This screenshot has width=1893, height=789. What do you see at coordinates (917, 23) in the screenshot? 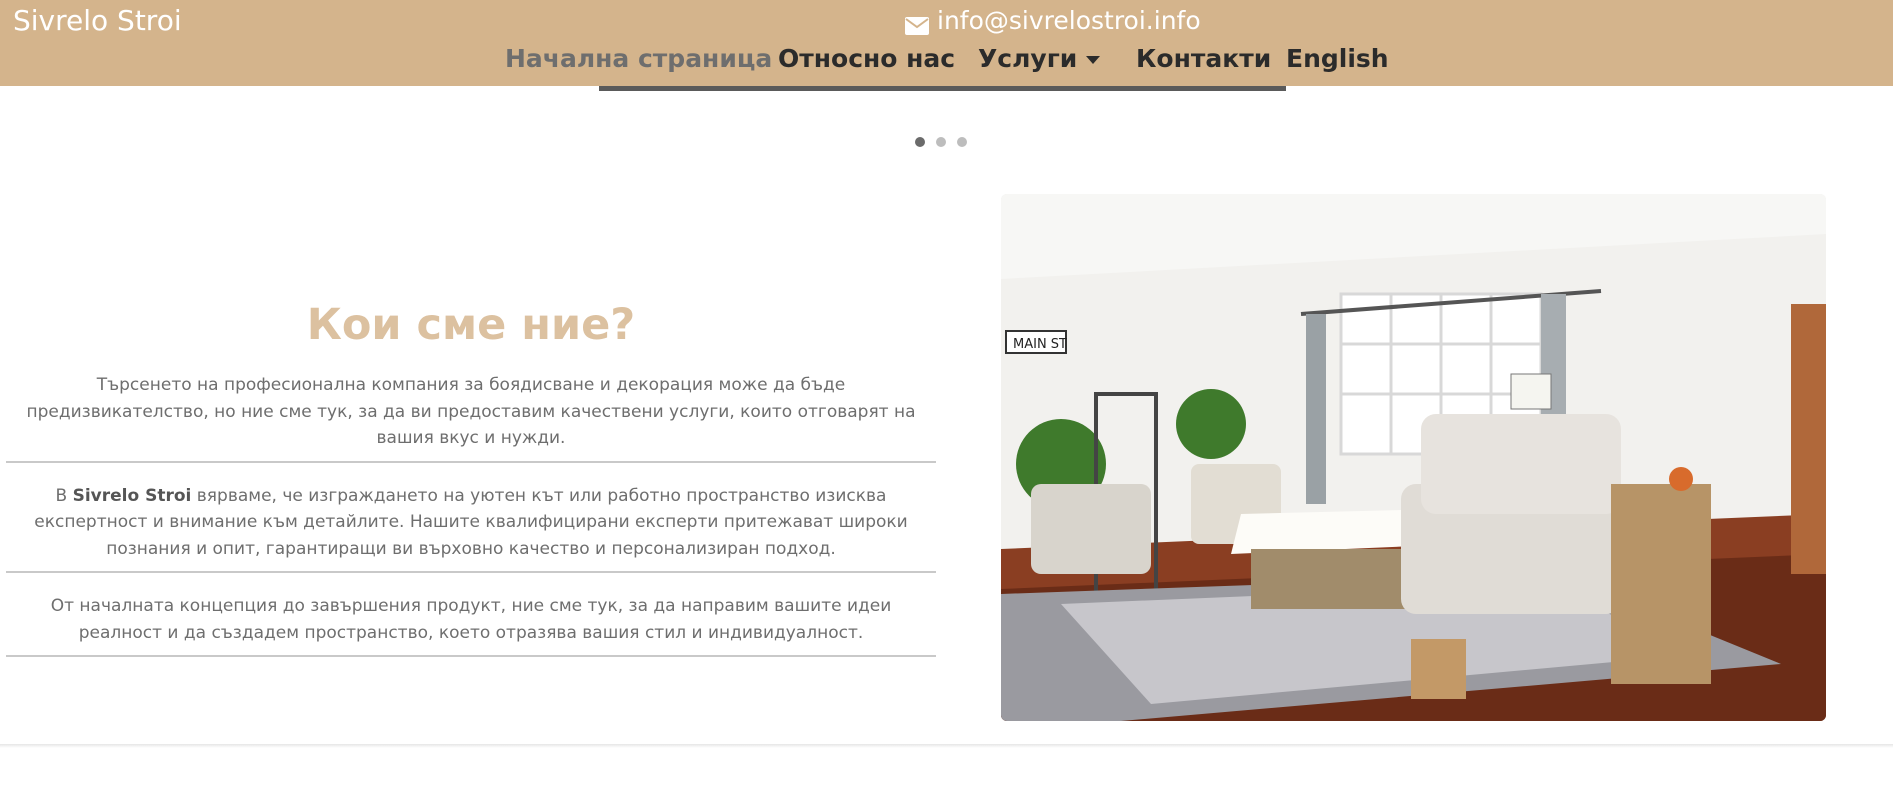
I see `envelope-icon` at bounding box center [917, 23].